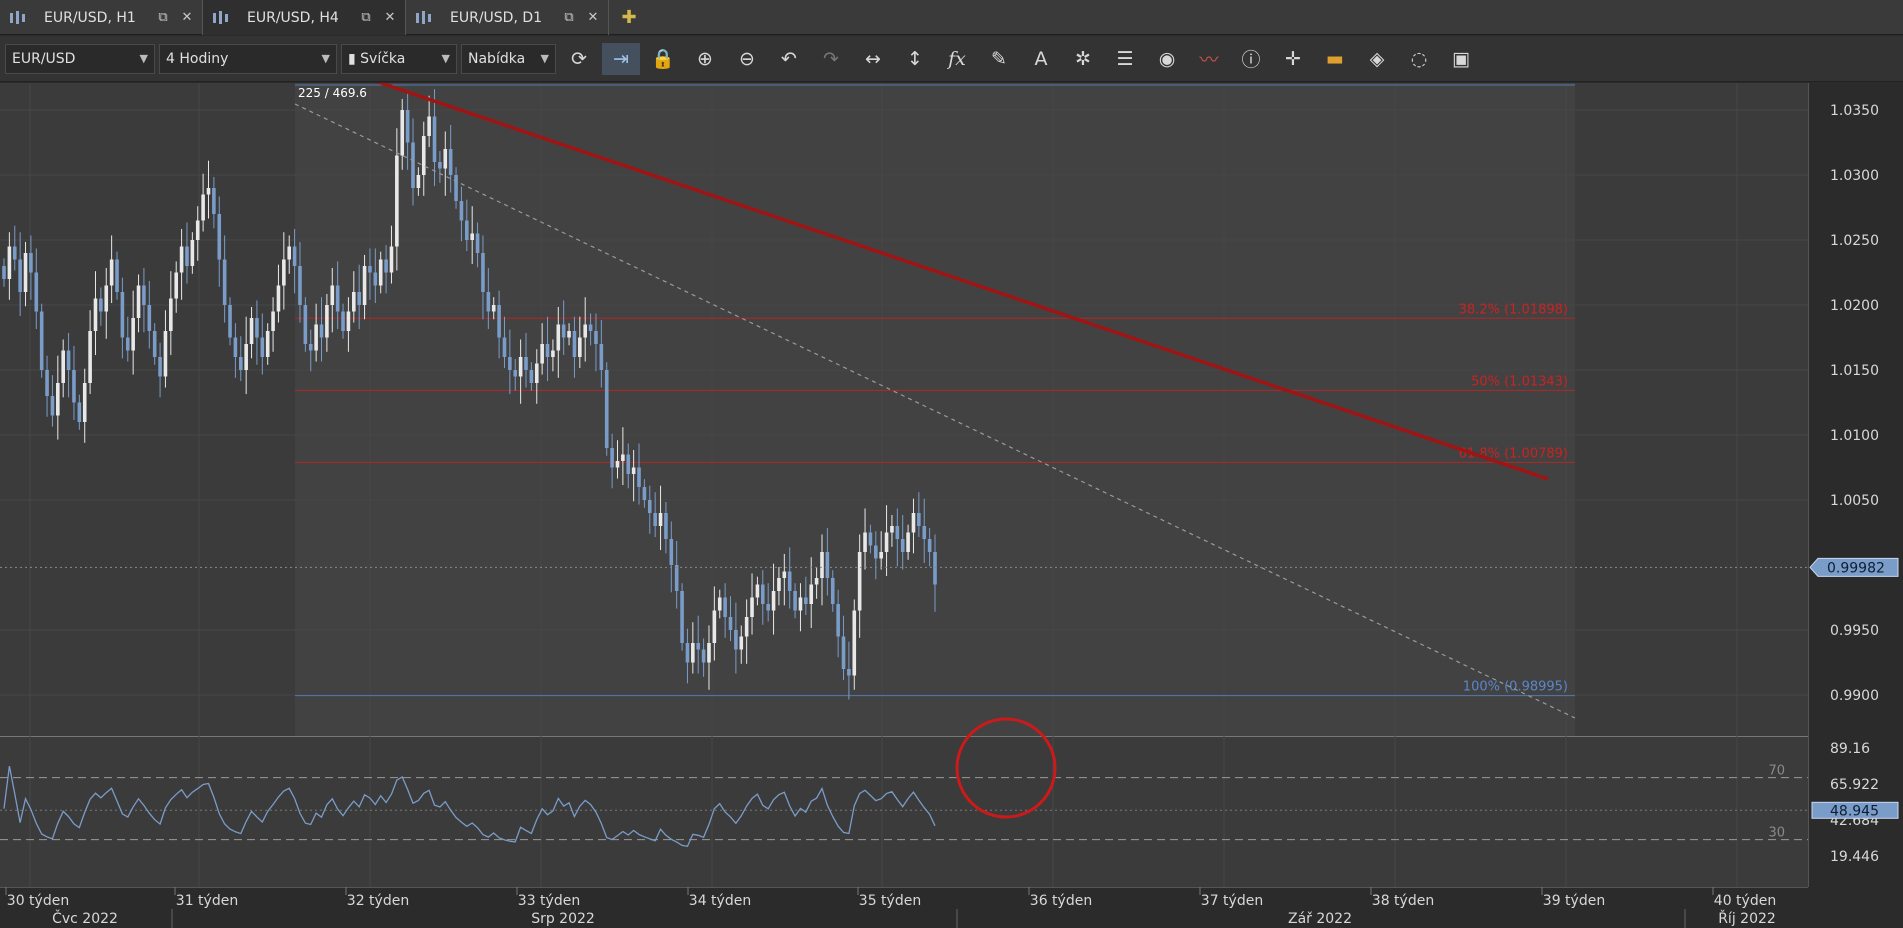 Image resolution: width=1903 pixels, height=928 pixels. What do you see at coordinates (1251, 59) in the screenshot?
I see `info-icon: ⓘ` at bounding box center [1251, 59].